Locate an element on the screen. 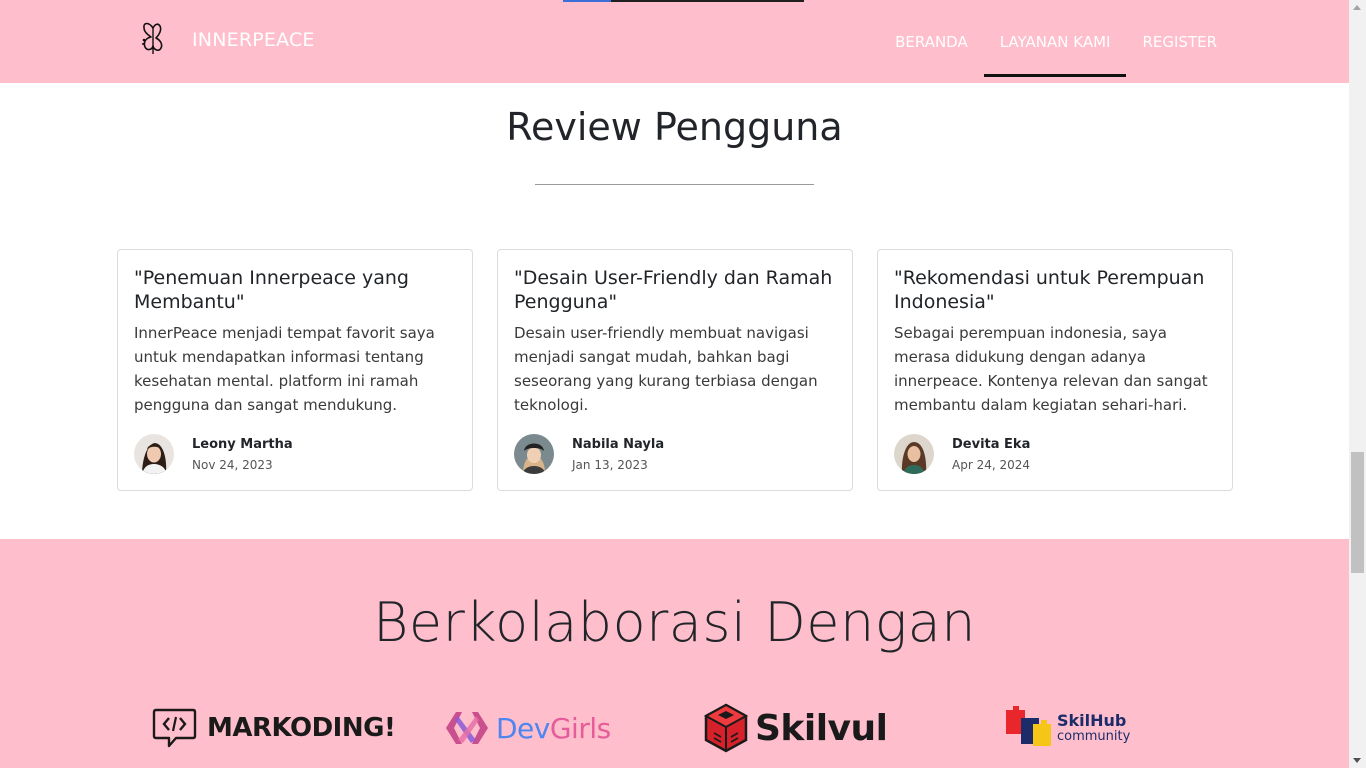 Image resolution: width=1366 pixels, height=768 pixels. butterfly-logo-icon is located at coordinates (152, 38).